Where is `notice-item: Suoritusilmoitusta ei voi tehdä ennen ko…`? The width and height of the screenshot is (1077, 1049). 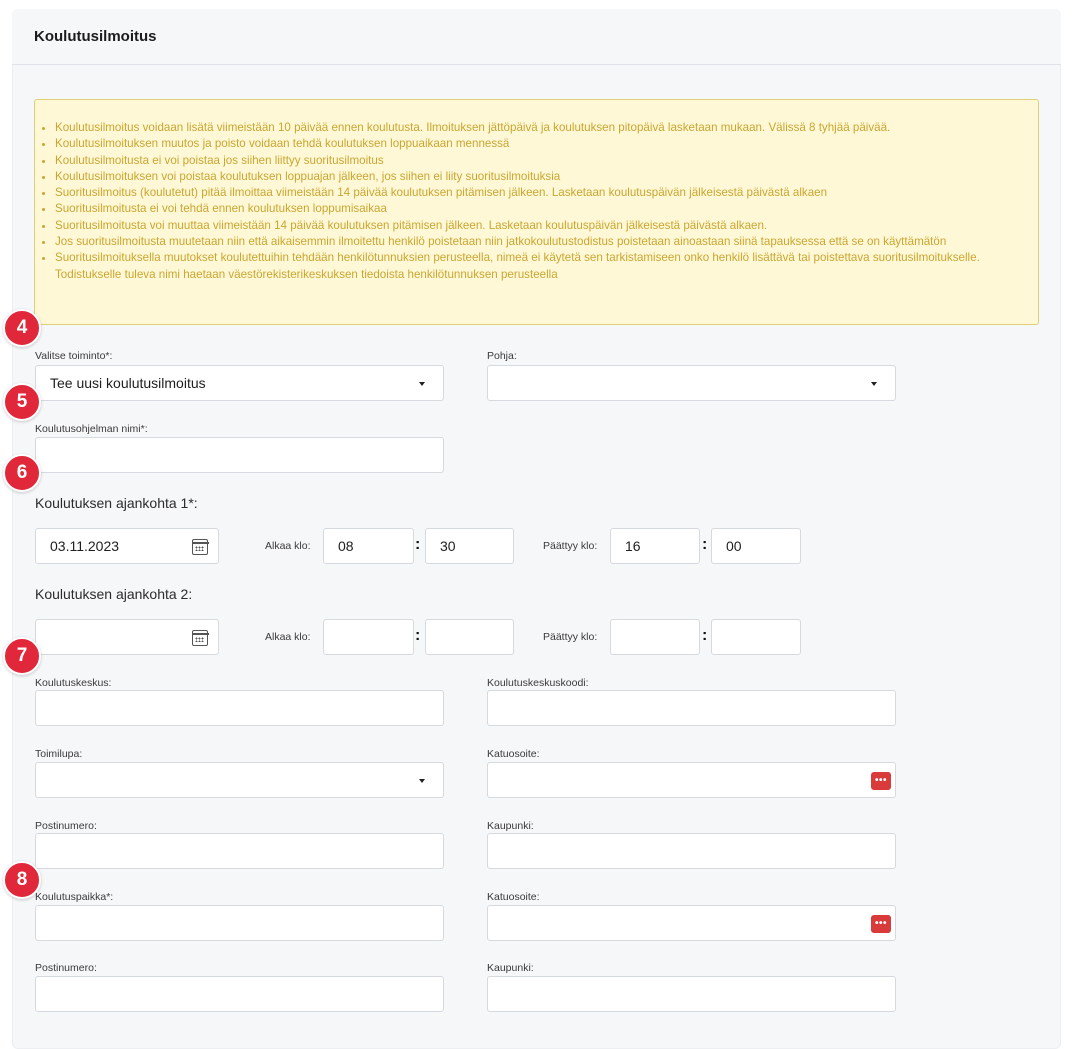 notice-item: Suoritusilmoitusta ei voi tehdä ennen ko… is located at coordinates (540, 209).